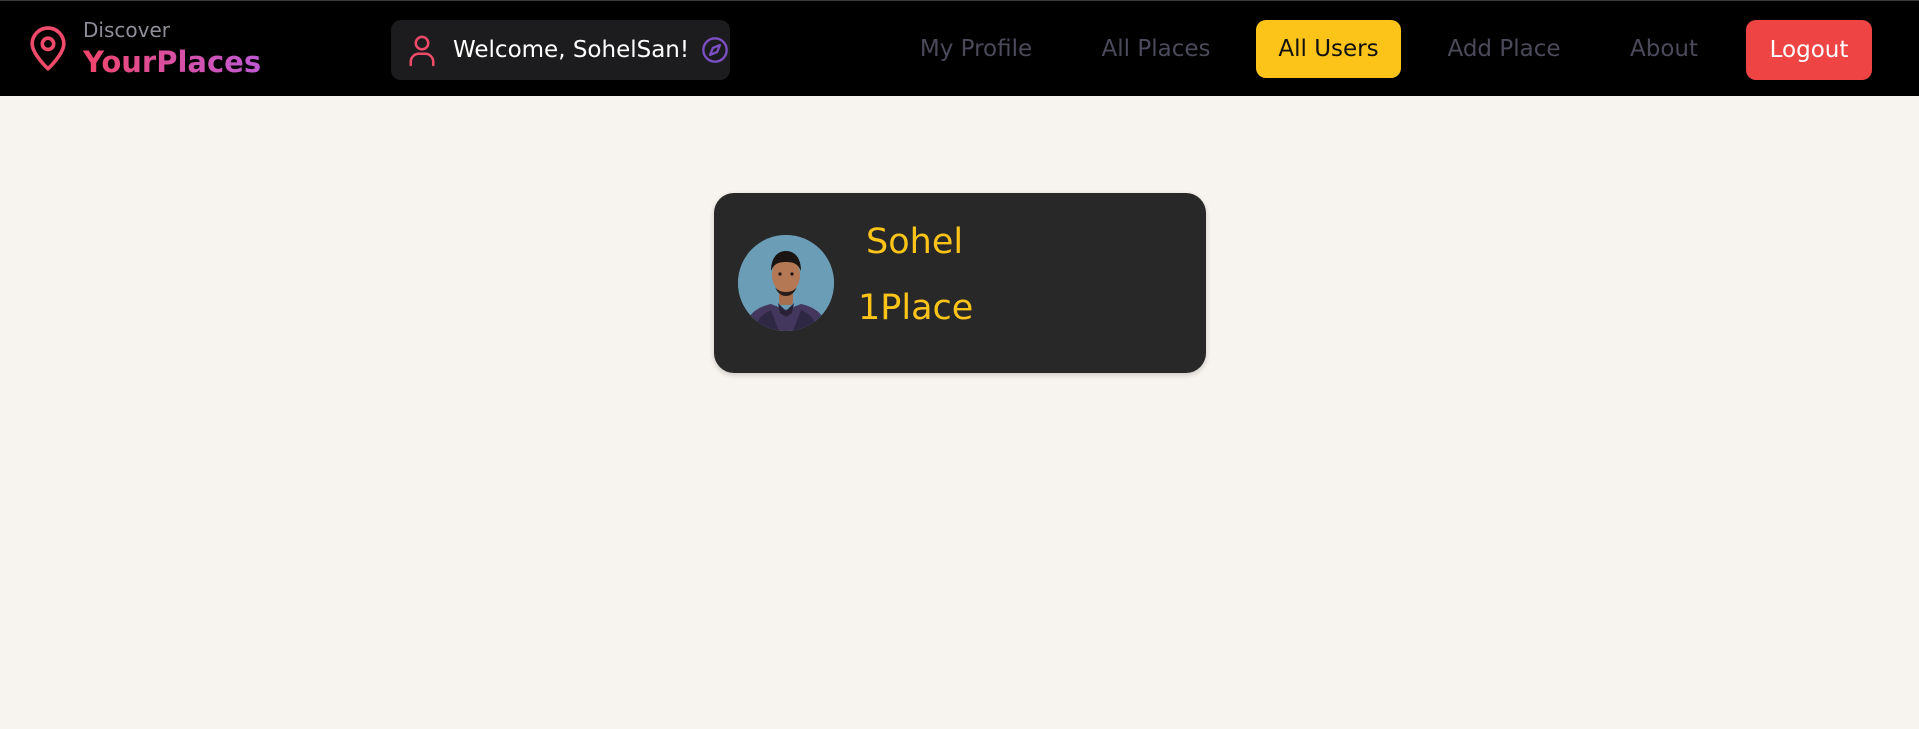  I want to click on welcome-badge: Welcome, SohelSan!, so click(560, 50).